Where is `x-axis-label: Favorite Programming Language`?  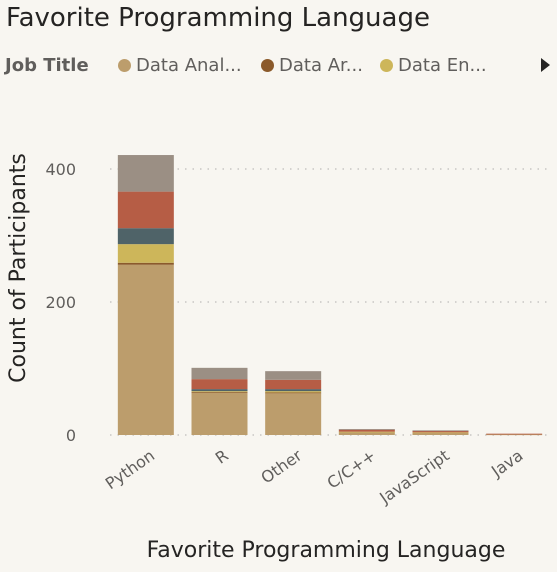
x-axis-label: Favorite Programming Language is located at coordinates (326, 550).